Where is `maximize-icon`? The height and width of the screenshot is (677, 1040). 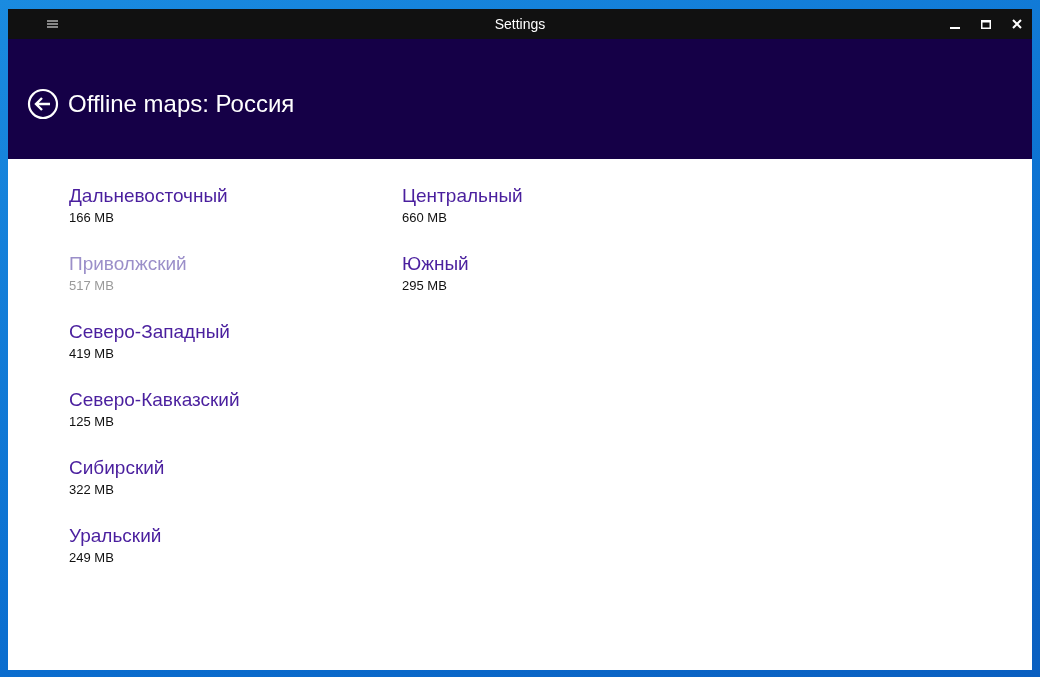 maximize-icon is located at coordinates (985, 24).